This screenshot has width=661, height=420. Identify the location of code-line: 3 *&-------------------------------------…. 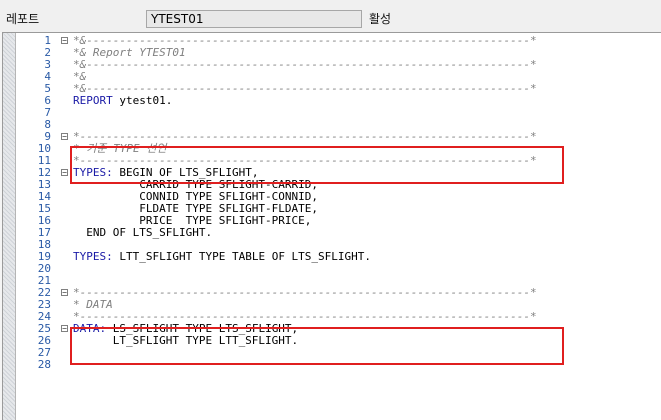
(332, 65).